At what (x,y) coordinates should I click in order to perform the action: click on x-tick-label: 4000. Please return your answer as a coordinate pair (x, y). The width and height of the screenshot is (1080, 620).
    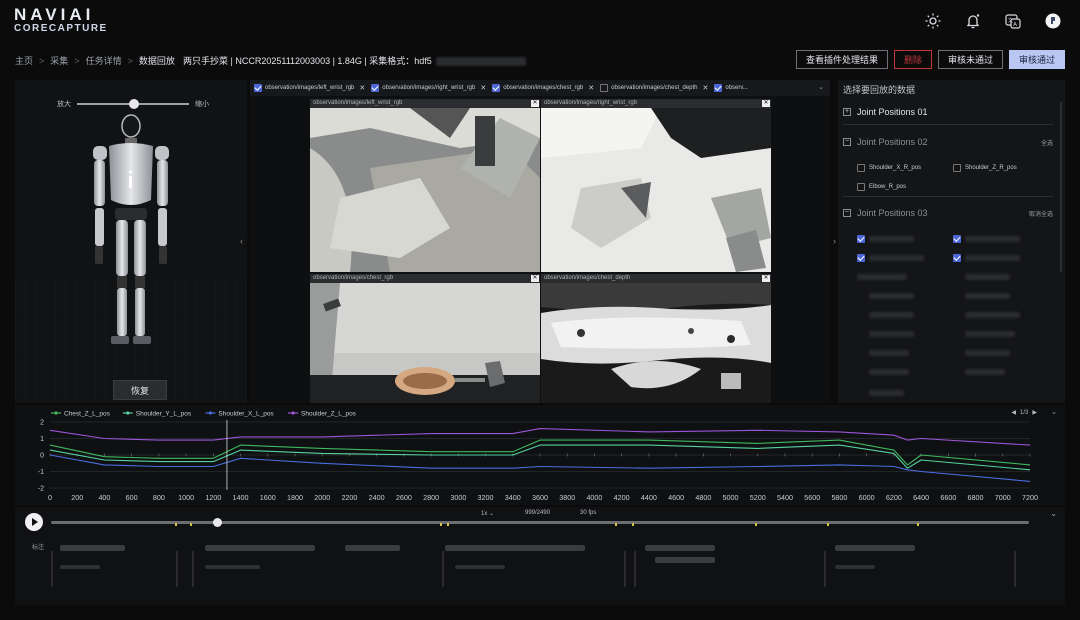
    Looking at the image, I should click on (594, 497).